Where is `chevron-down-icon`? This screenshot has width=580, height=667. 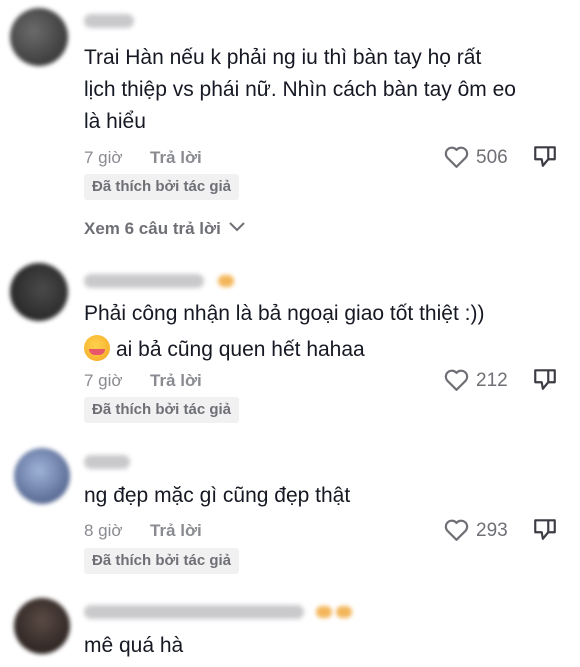 chevron-down-icon is located at coordinates (236, 227).